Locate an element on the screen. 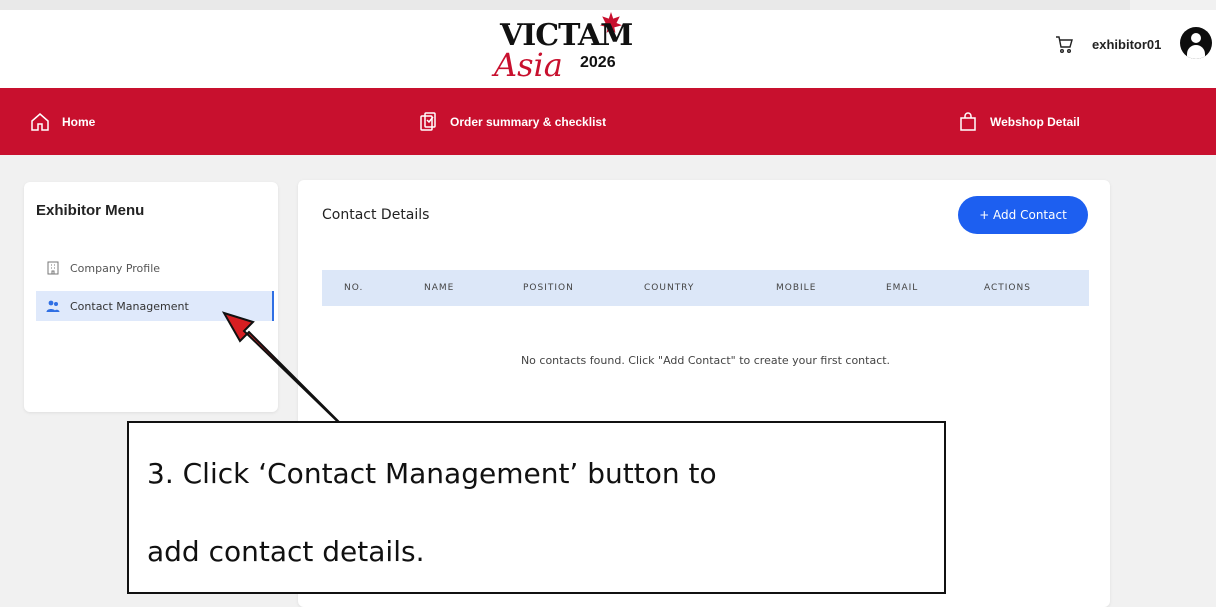 The height and width of the screenshot is (607, 1216). instruction-line-1: 3. Click ‘Contact Management’ button to is located at coordinates (432, 473).